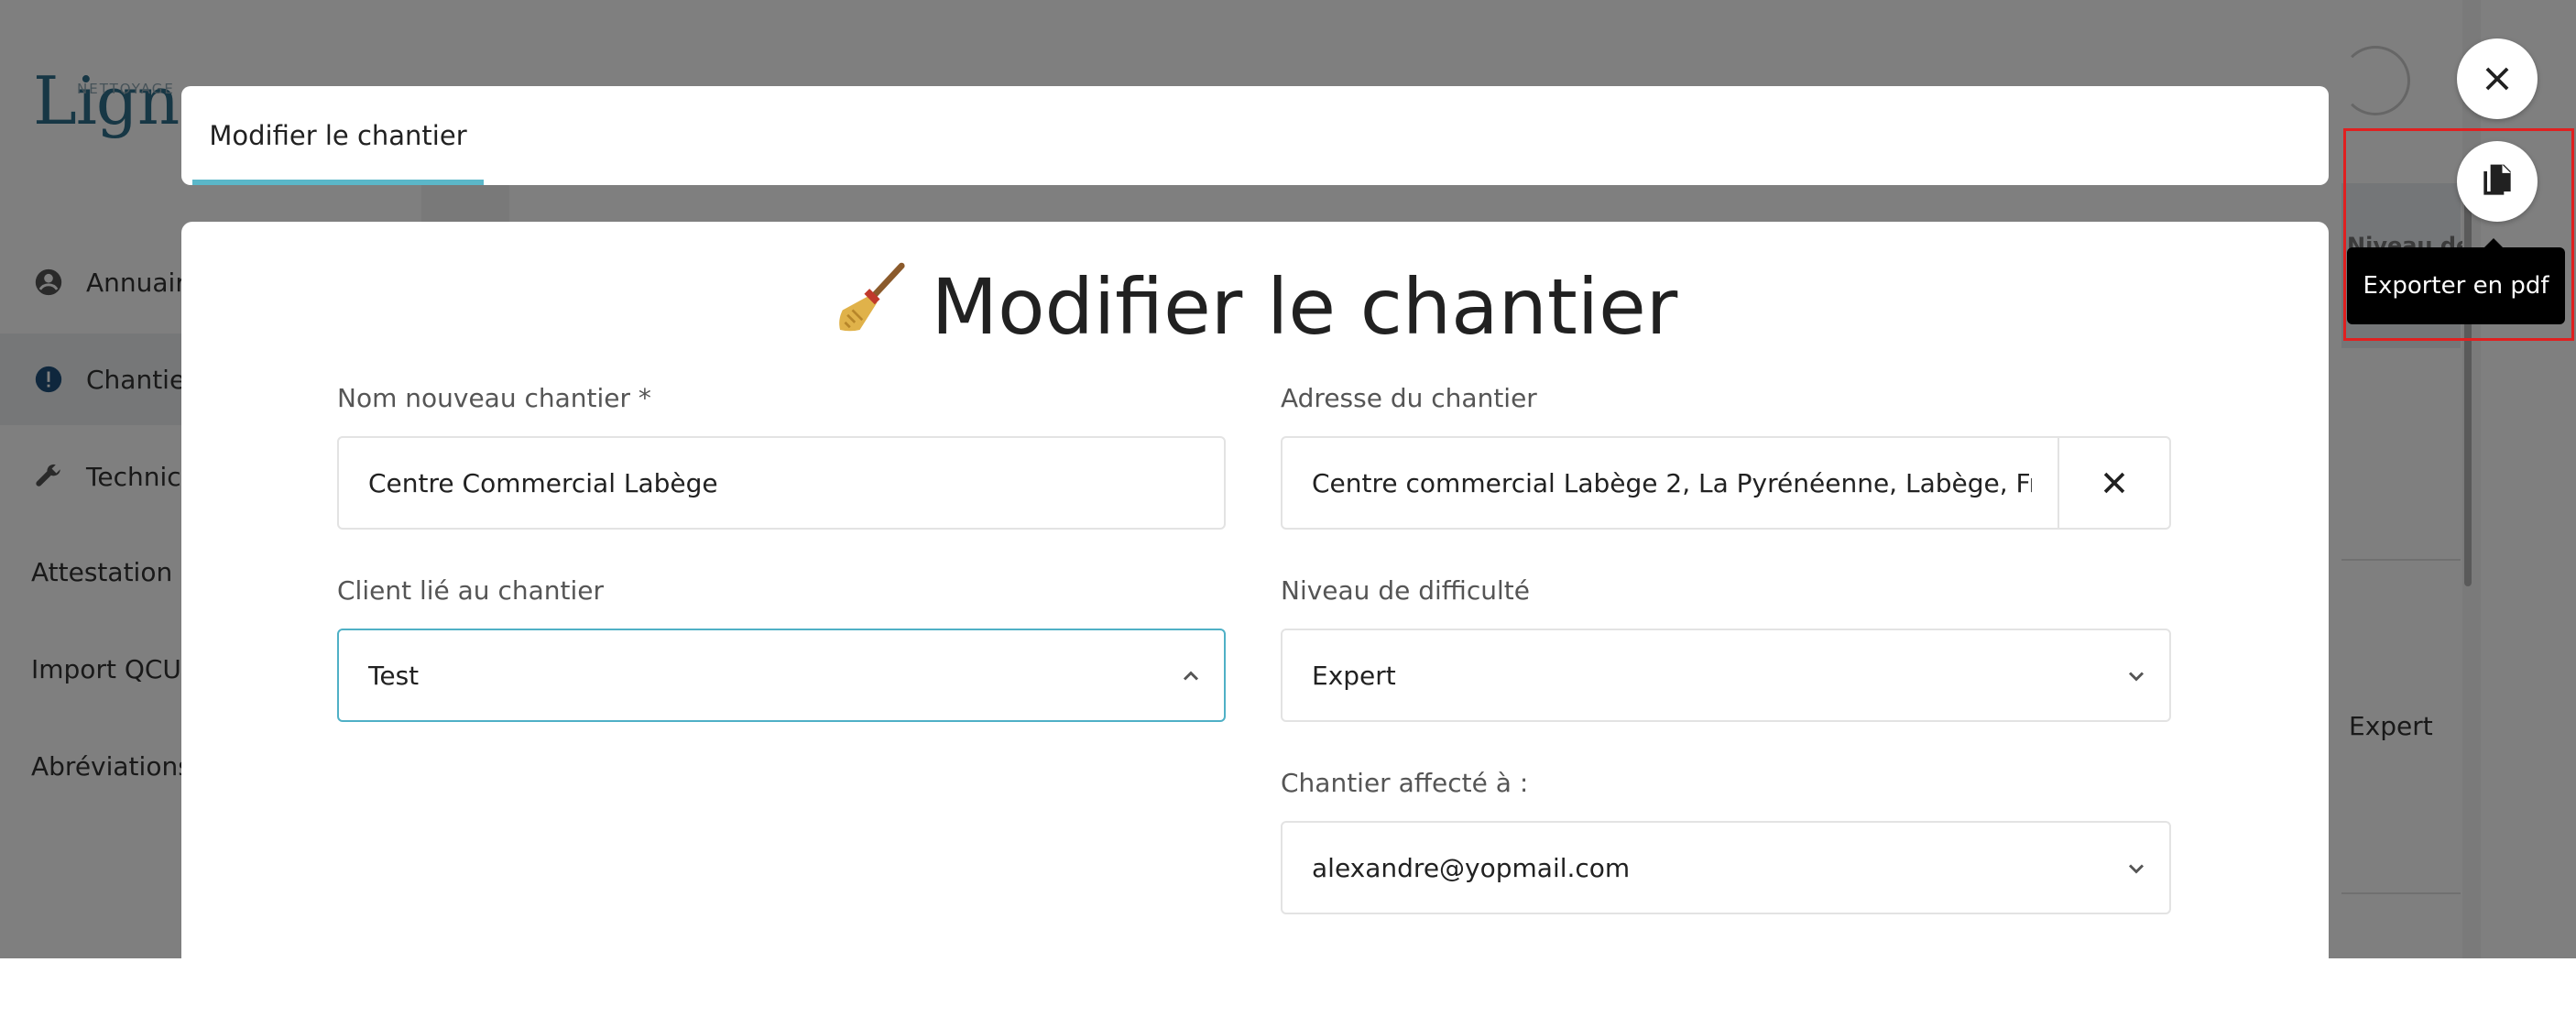 The image size is (2576, 1028). I want to click on name-label: Nom nouveau chantier *, so click(494, 398).